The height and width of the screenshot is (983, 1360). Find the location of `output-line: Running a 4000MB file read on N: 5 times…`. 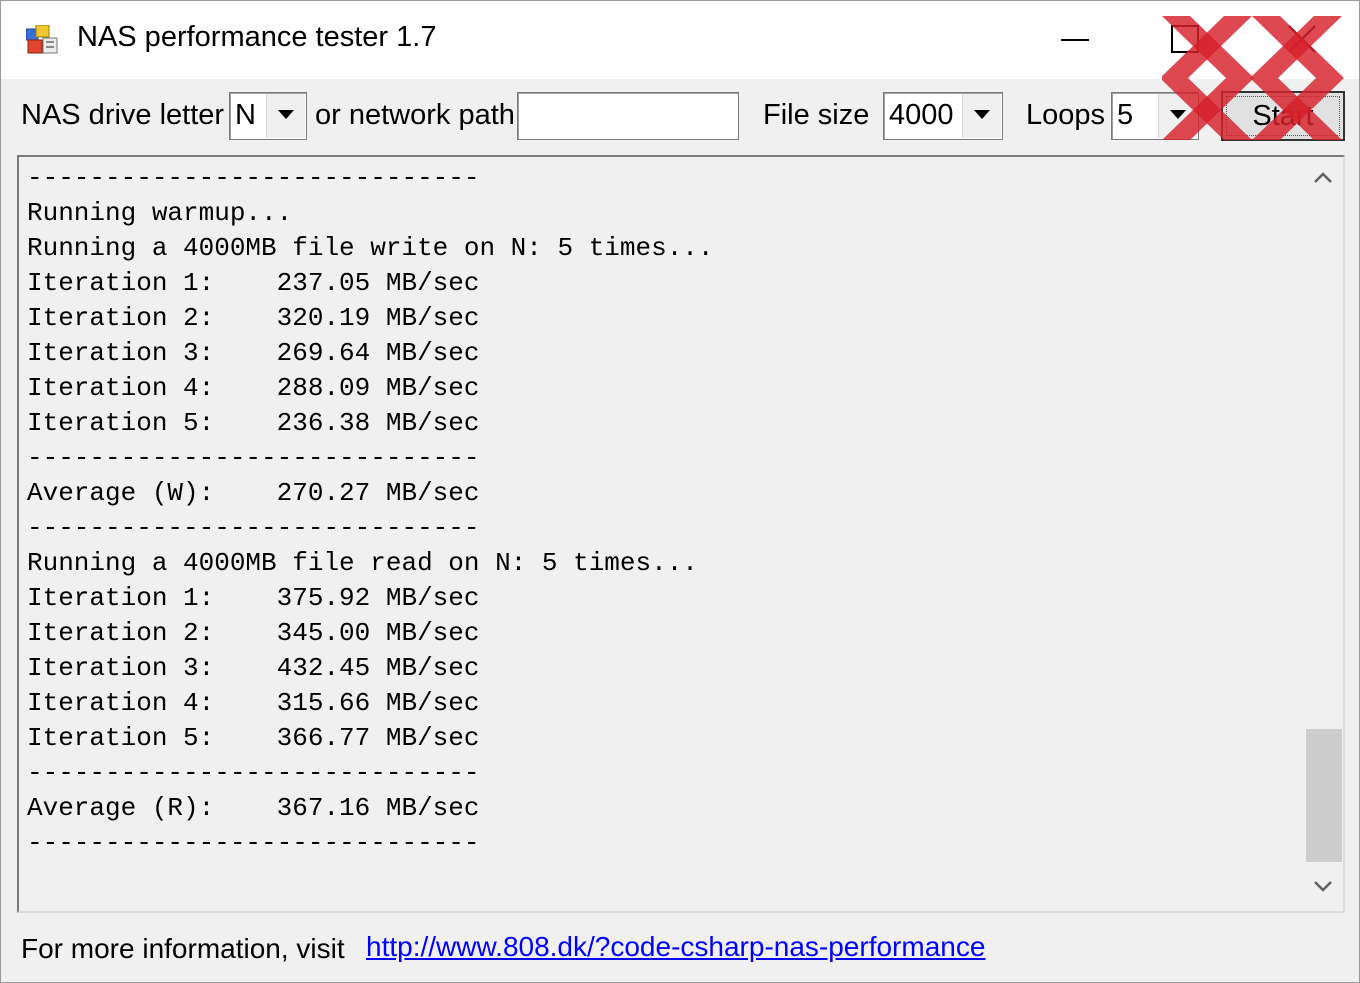

output-line: Running a 4000MB file read on N: 5 times… is located at coordinates (362, 563).